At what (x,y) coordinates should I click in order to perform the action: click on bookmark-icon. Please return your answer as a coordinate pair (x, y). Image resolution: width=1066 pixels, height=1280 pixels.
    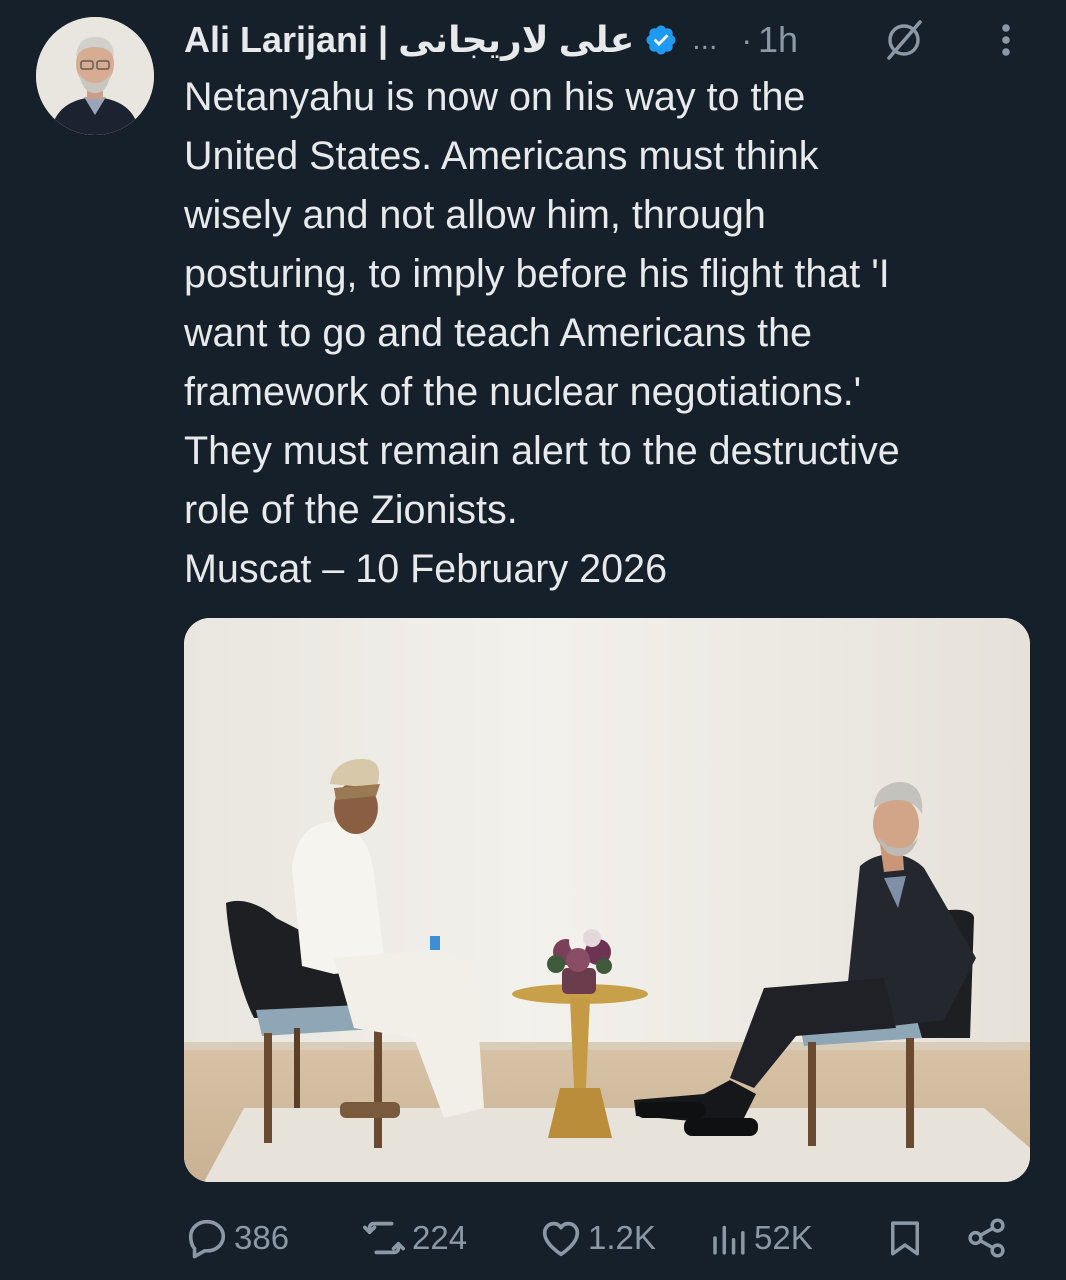
    Looking at the image, I should click on (905, 1238).